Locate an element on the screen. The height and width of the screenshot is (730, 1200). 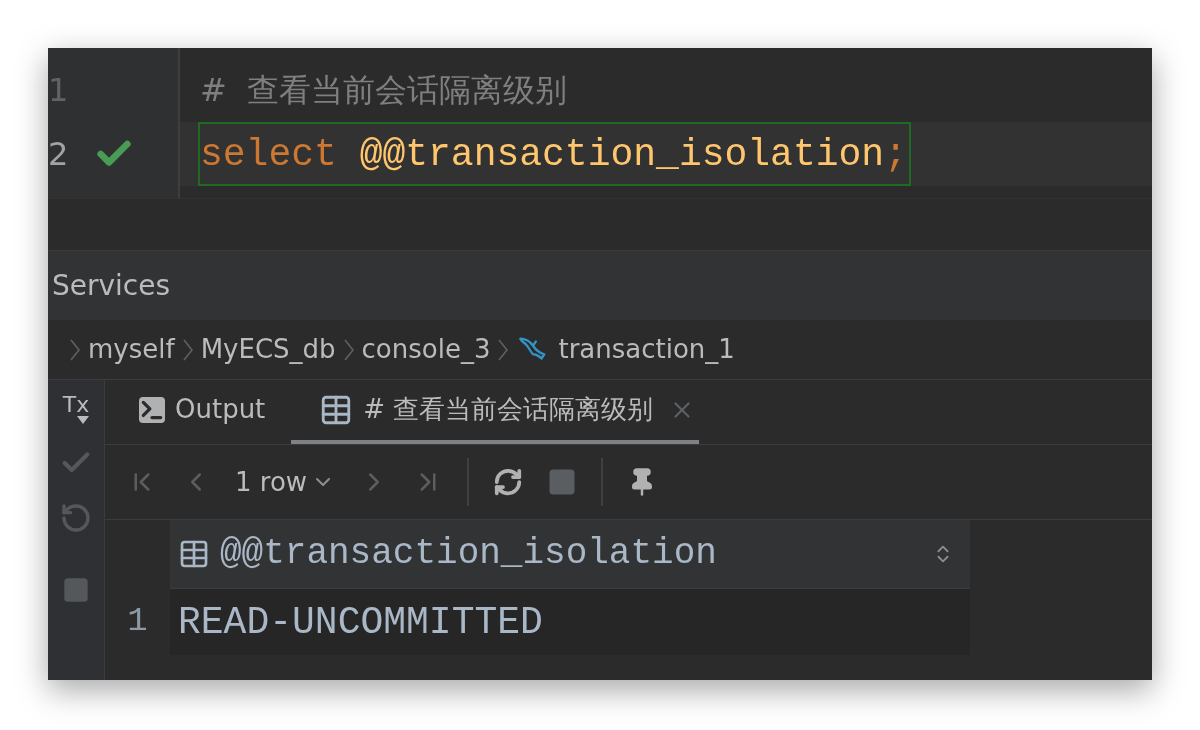
code-line: # 查看当前会话隔离级别 is located at coordinates (384, 90).